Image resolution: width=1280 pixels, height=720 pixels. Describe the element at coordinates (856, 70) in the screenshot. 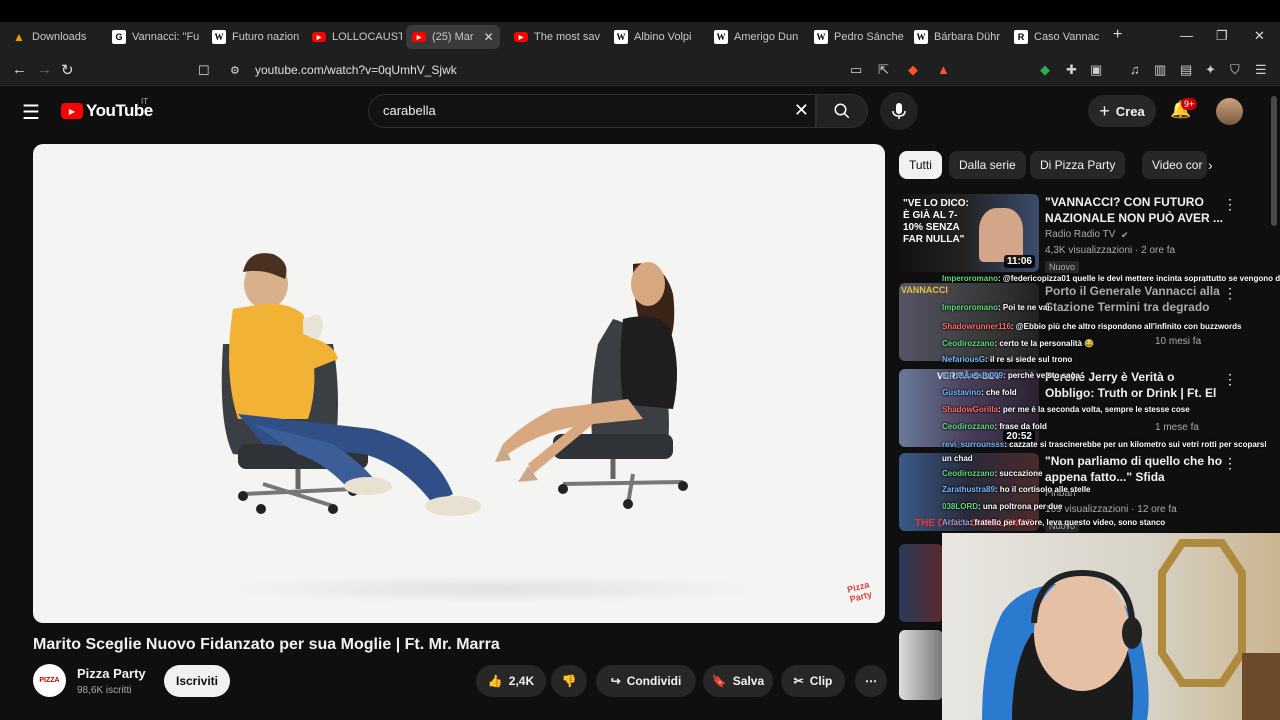

I see `cast-icon: ▭` at that location.